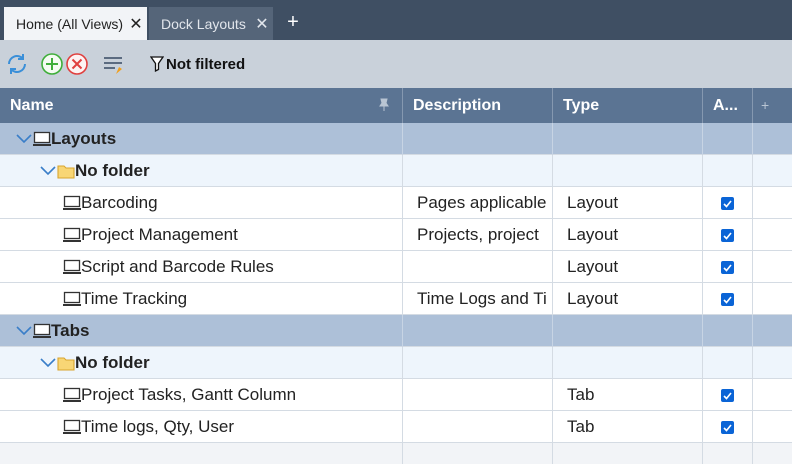 The width and height of the screenshot is (792, 464). What do you see at coordinates (396, 64) in the screenshot?
I see `toolbar: Not filtered` at bounding box center [396, 64].